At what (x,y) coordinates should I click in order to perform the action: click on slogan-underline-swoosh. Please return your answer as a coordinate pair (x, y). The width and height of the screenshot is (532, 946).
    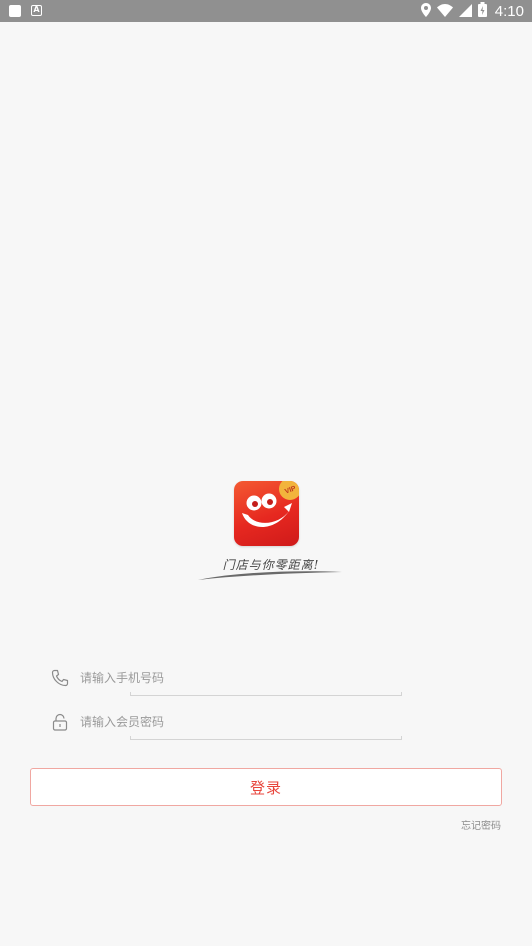
    Looking at the image, I should click on (270, 575).